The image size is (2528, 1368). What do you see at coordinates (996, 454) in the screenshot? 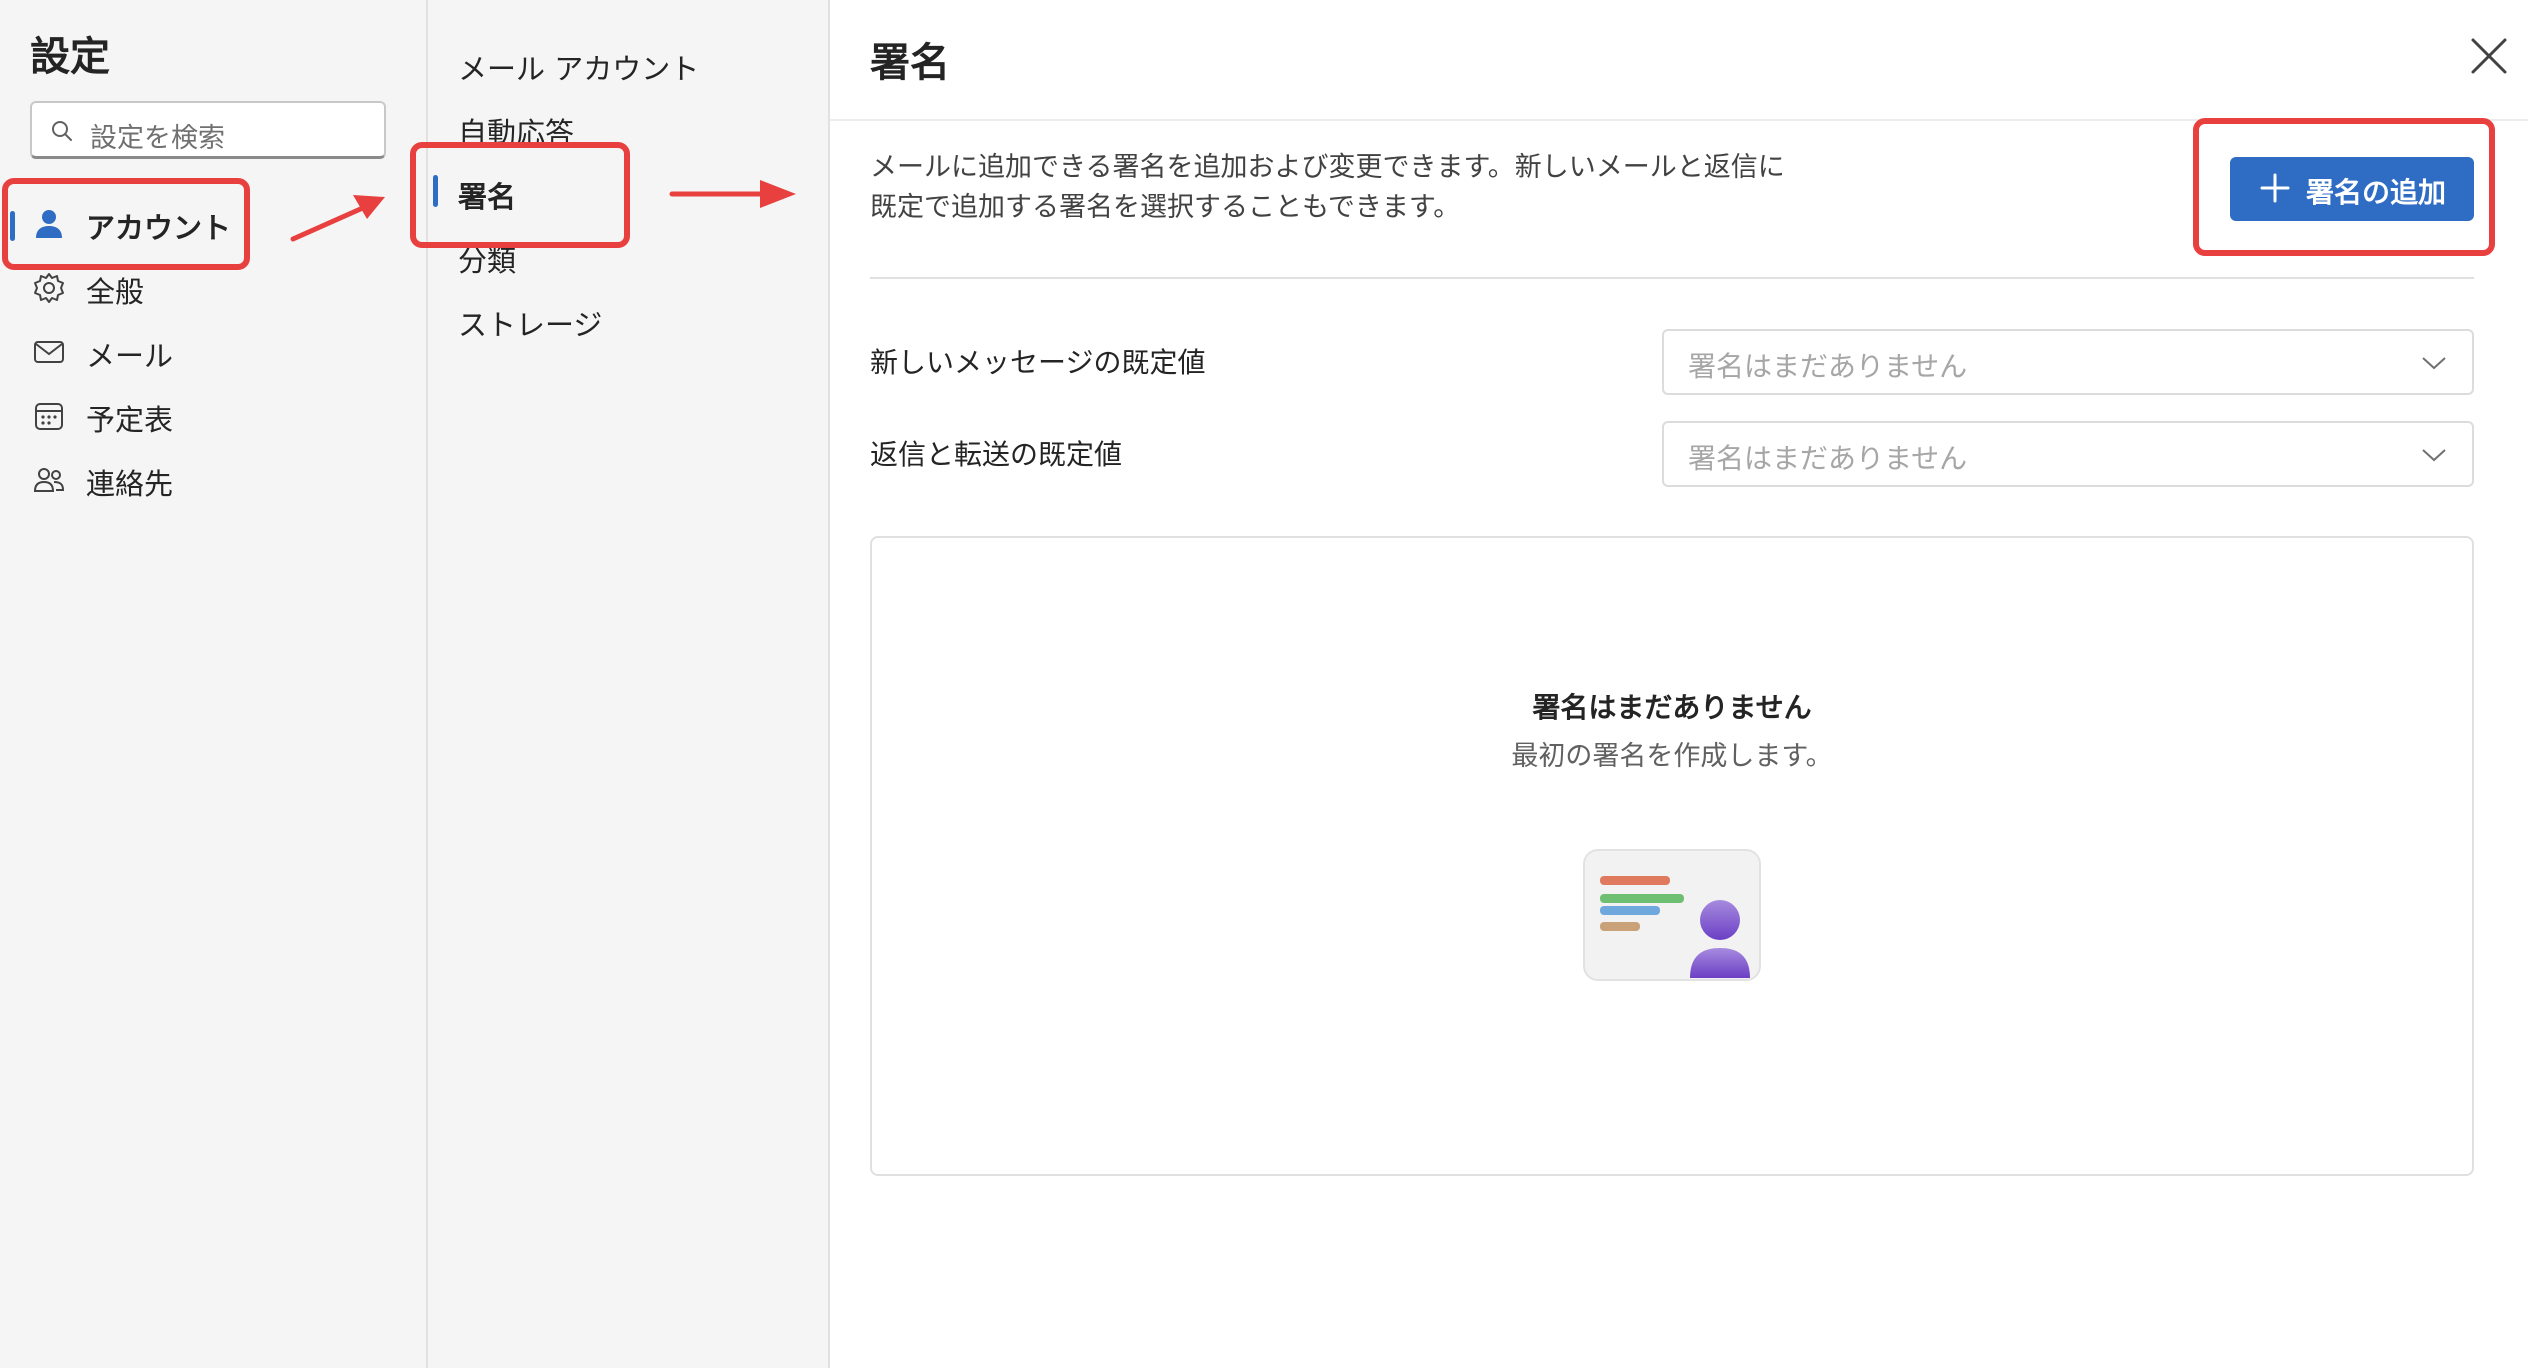
I see `reply-forward-default-label: 返信と転送の既定値` at bounding box center [996, 454].